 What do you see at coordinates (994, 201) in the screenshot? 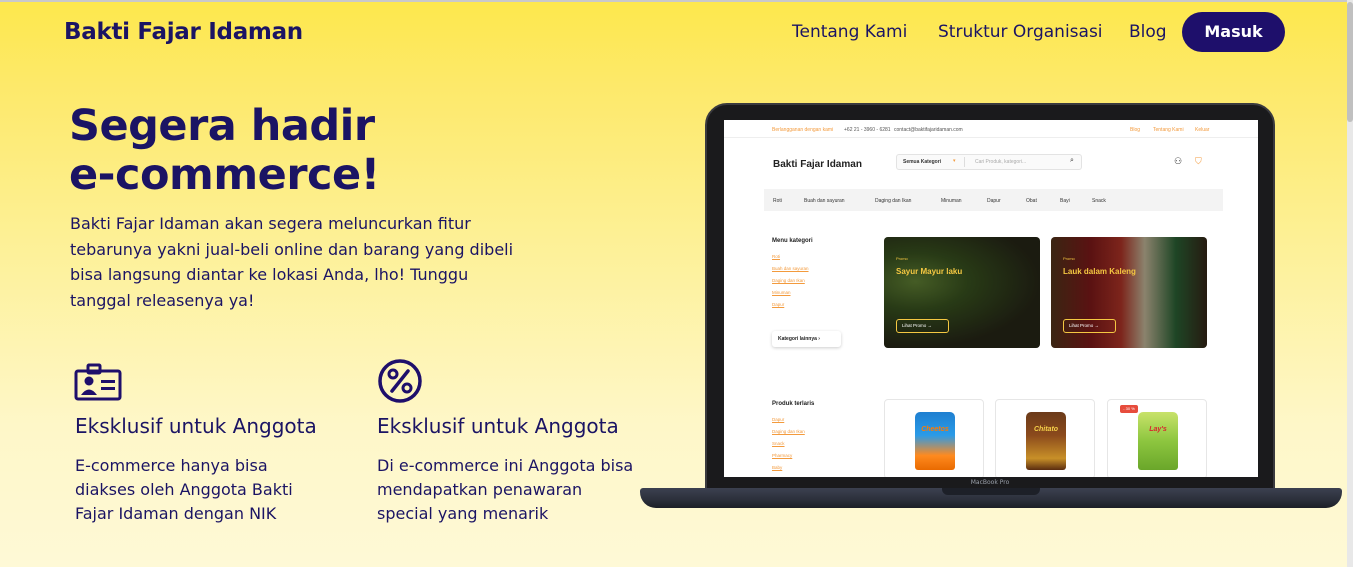
I see `mini-menu-item: Dapur` at bounding box center [994, 201].